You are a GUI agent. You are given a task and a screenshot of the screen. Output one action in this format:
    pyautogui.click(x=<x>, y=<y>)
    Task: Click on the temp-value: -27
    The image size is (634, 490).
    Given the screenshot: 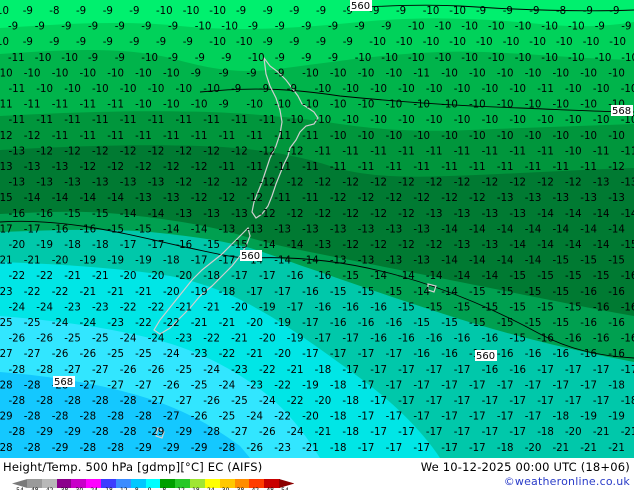 What is the action you would take?
    pyautogui.click(x=100, y=370)
    